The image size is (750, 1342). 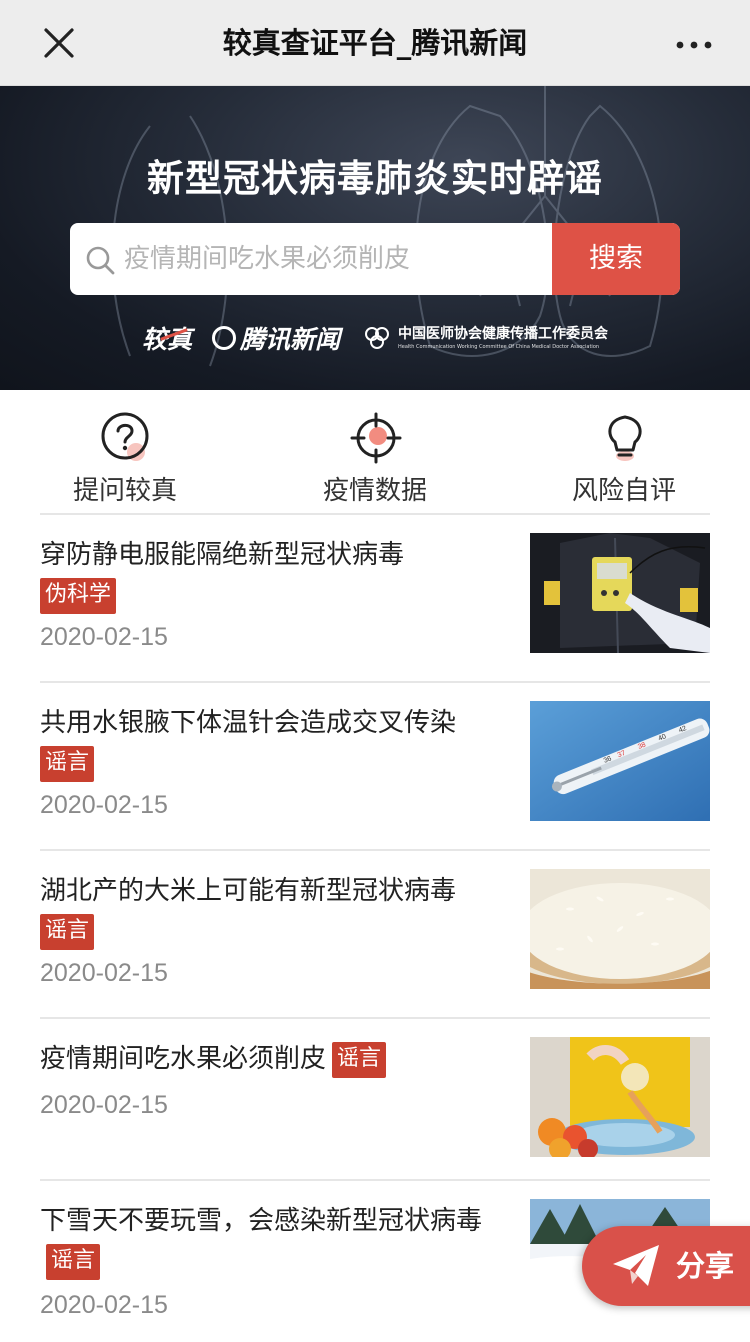 What do you see at coordinates (276, 338) in the screenshot?
I see `tencent-news-logo: 腾讯新闻` at bounding box center [276, 338].